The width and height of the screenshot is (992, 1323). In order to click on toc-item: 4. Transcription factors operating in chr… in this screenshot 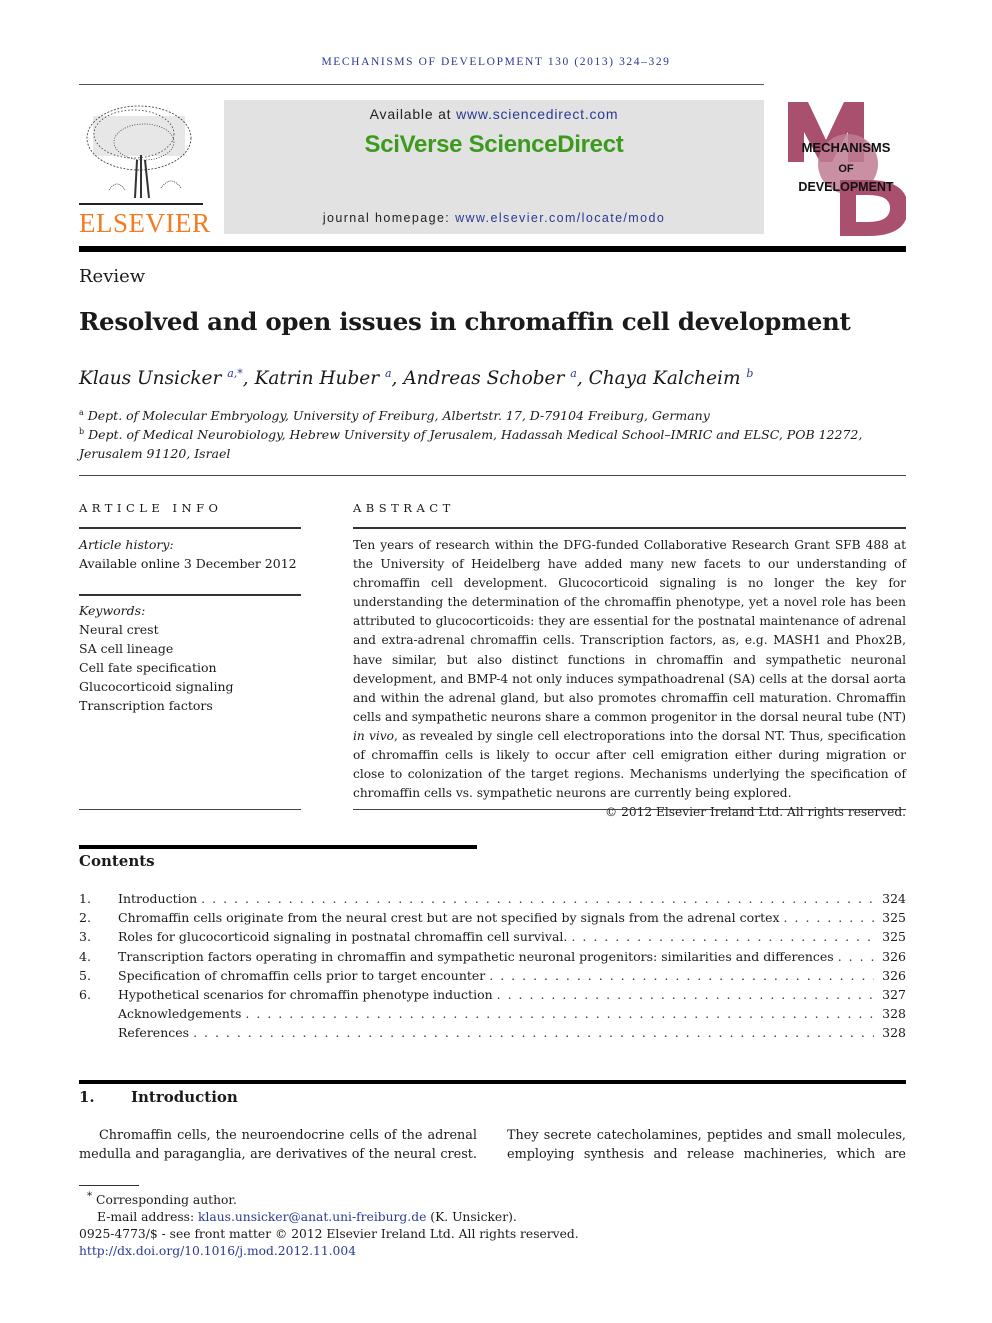, I will do `click(492, 958)`.